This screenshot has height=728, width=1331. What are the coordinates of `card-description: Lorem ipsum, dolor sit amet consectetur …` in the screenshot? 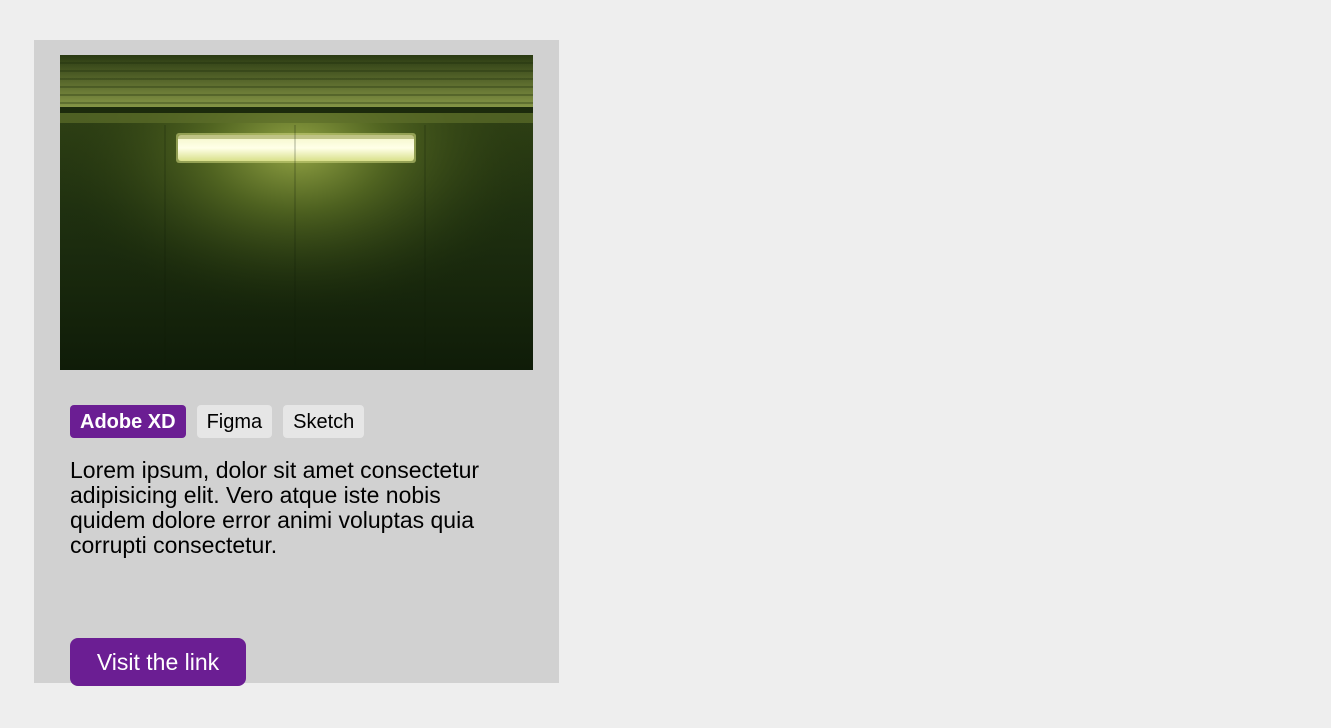 It's located at (275, 507).